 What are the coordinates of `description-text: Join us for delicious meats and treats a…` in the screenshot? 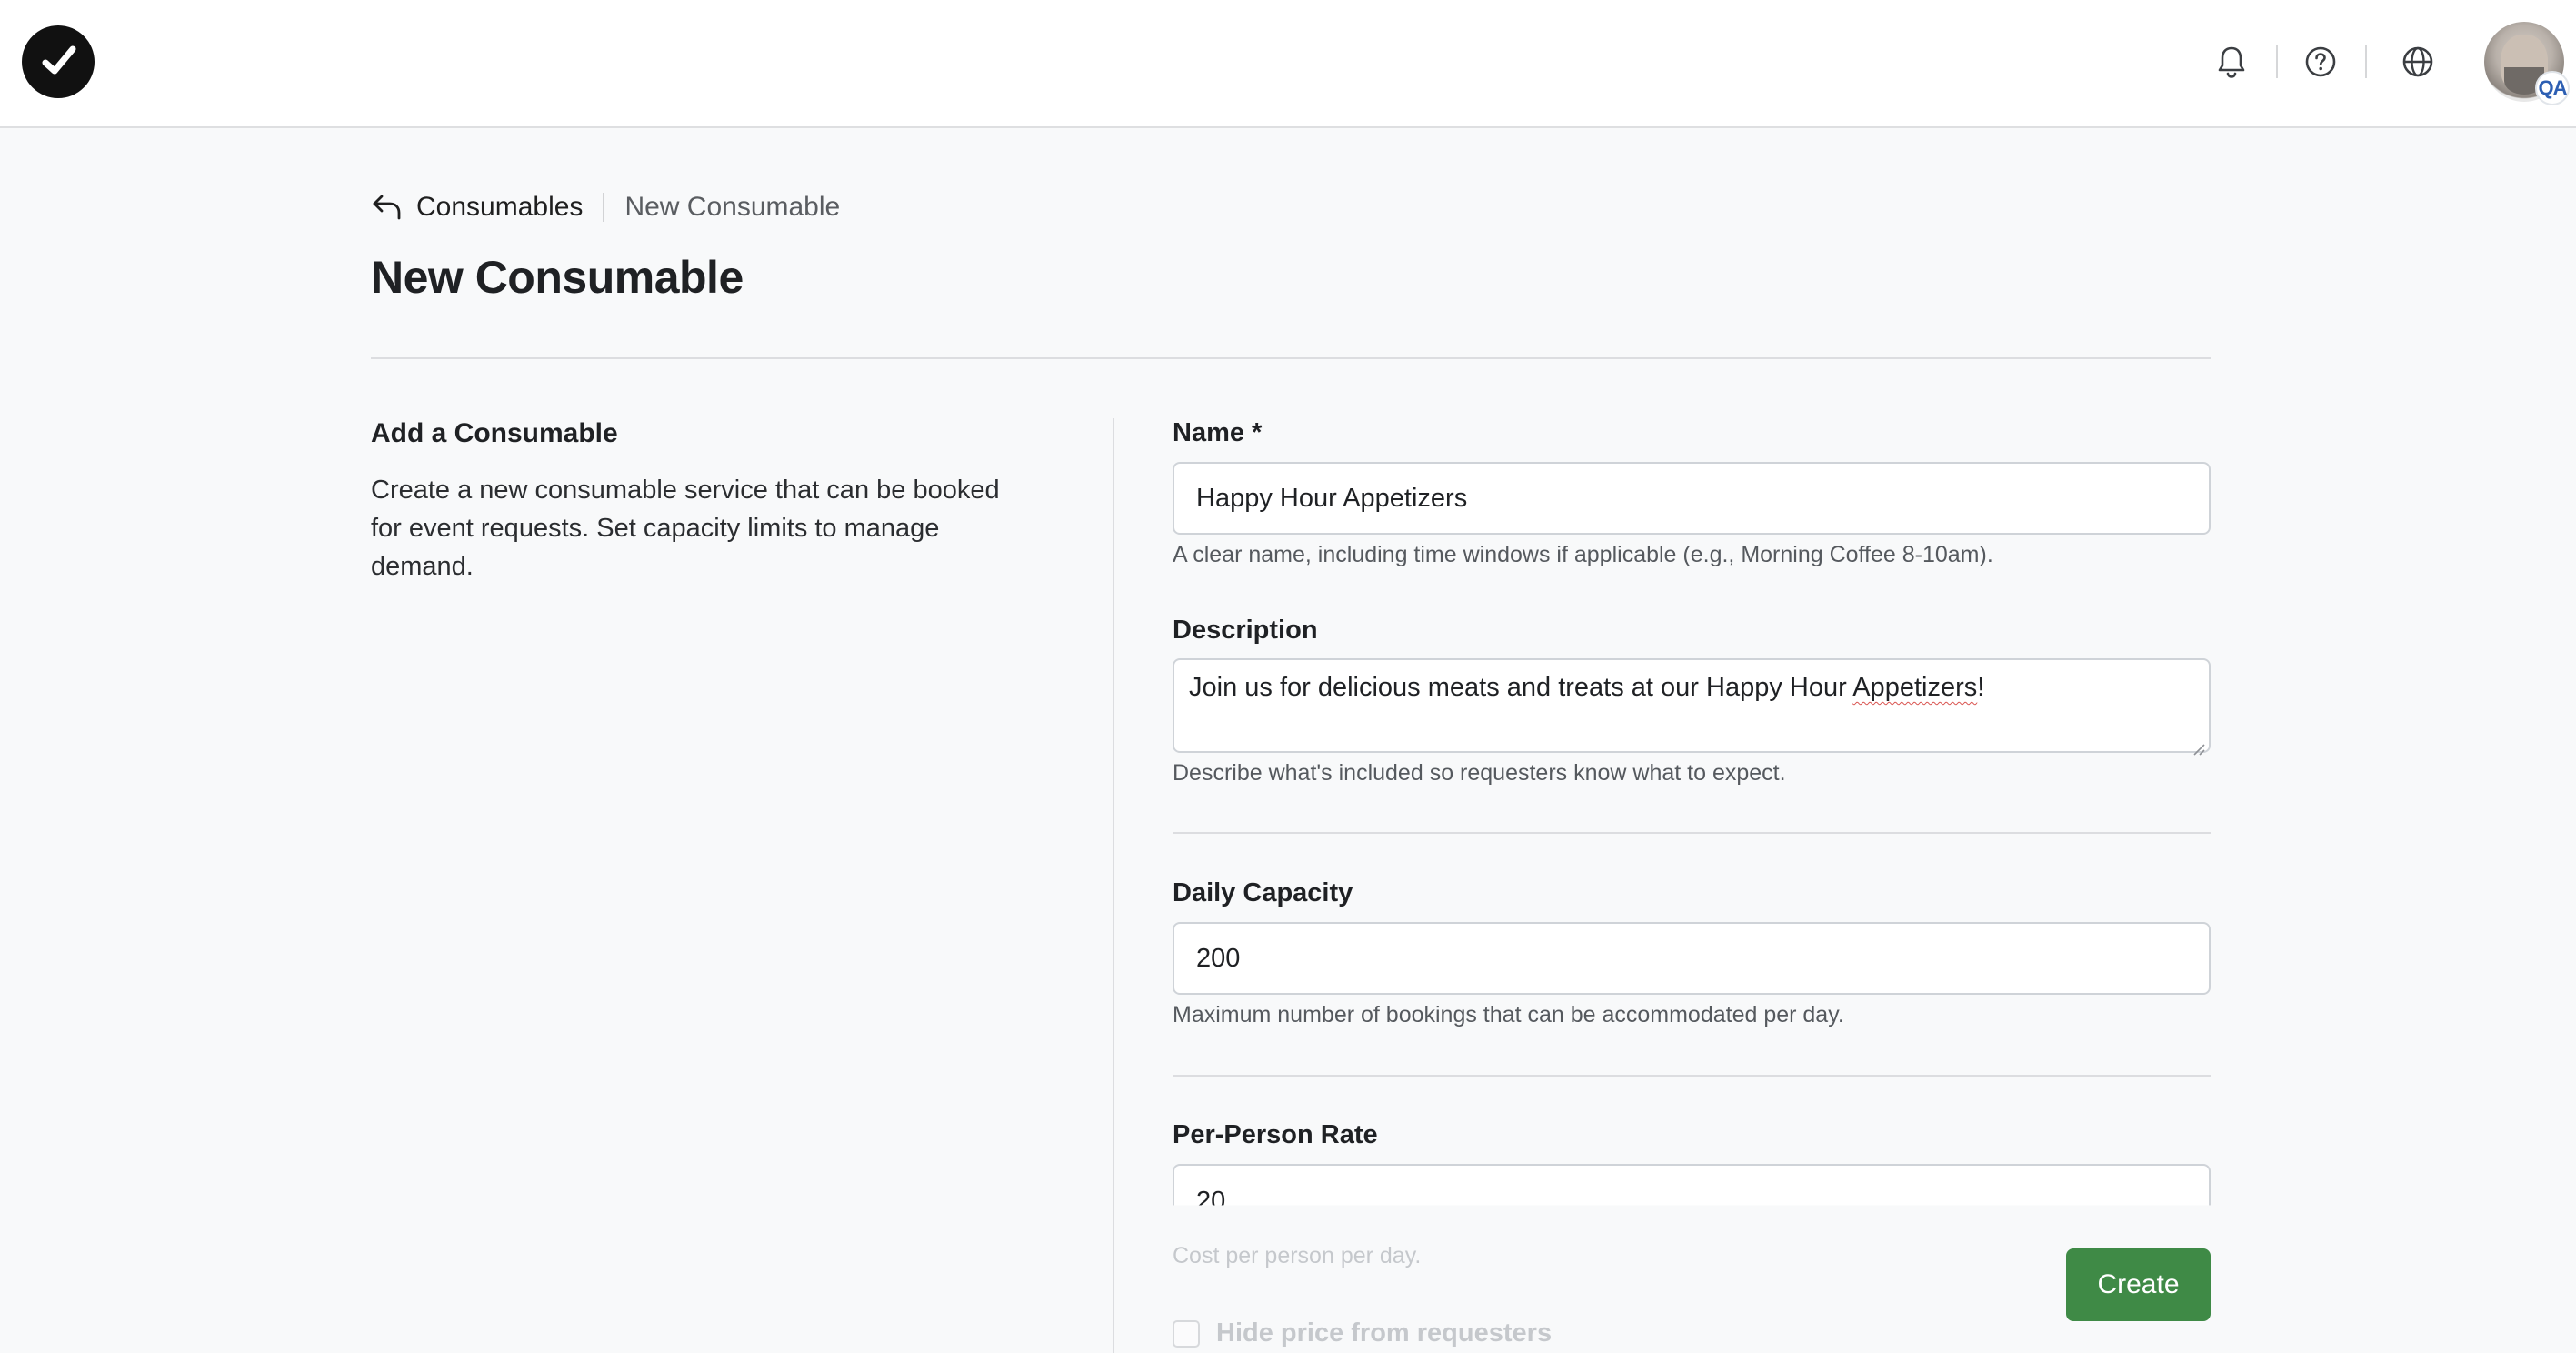 It's located at (1521, 687).